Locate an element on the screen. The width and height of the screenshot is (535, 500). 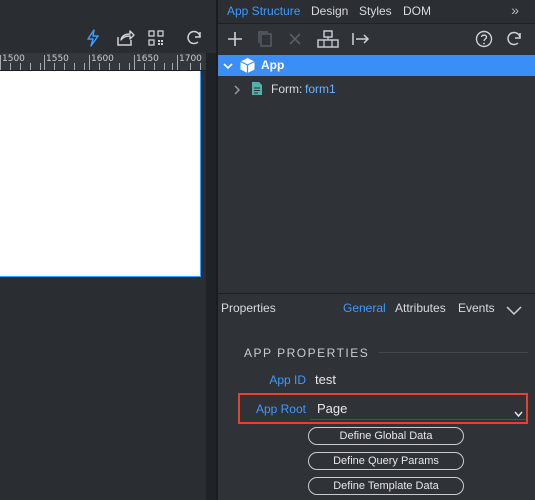
define-template-data-button: Define Template Data is located at coordinates (386, 486).